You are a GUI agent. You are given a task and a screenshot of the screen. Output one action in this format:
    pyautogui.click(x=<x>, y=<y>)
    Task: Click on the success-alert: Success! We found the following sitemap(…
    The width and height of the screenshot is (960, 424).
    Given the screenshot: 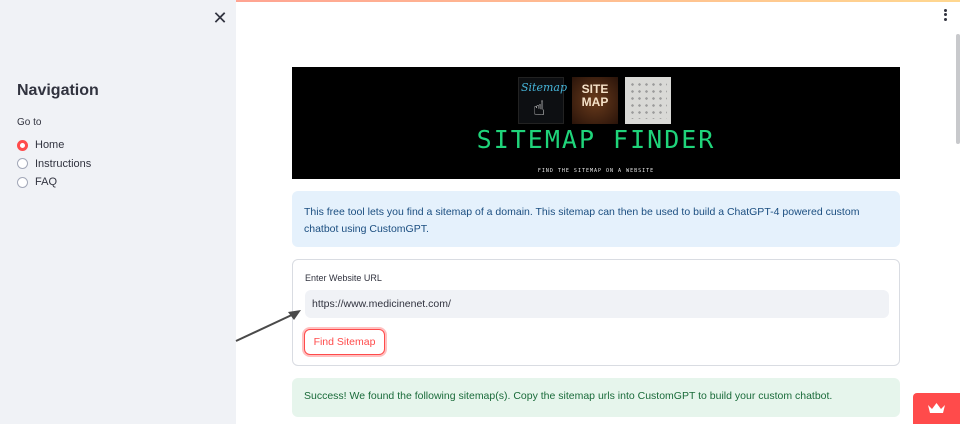 What is the action you would take?
    pyautogui.click(x=596, y=397)
    